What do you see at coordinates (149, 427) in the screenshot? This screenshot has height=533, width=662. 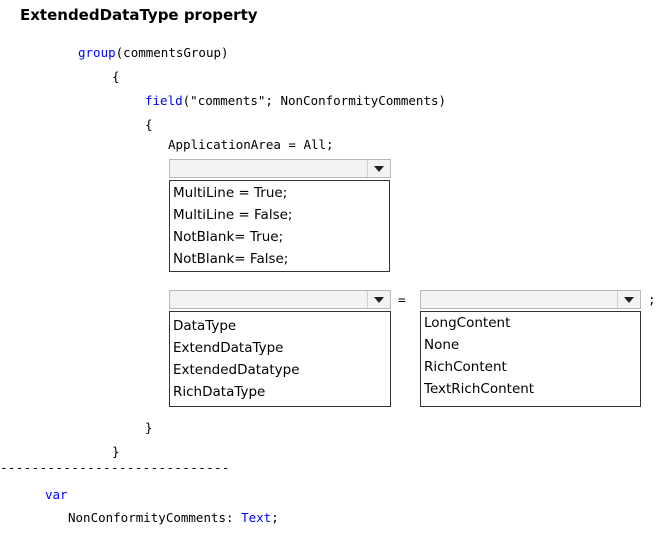 I see `field-close-brace: }` at bounding box center [149, 427].